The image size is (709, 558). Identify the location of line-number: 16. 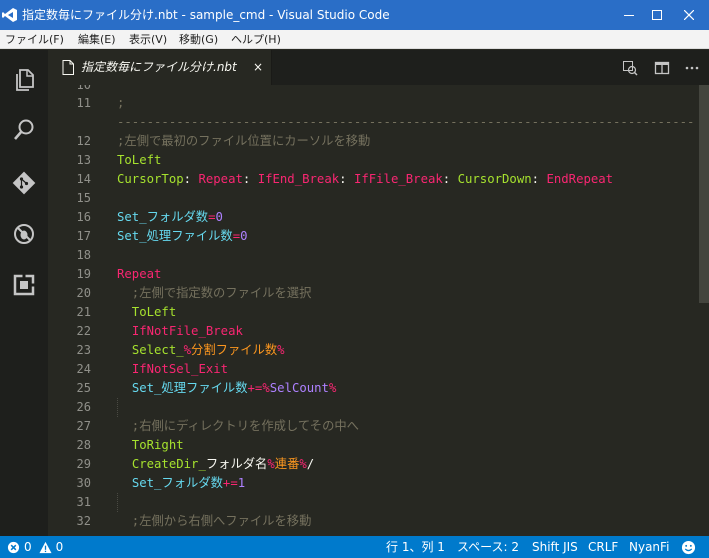
(83, 217).